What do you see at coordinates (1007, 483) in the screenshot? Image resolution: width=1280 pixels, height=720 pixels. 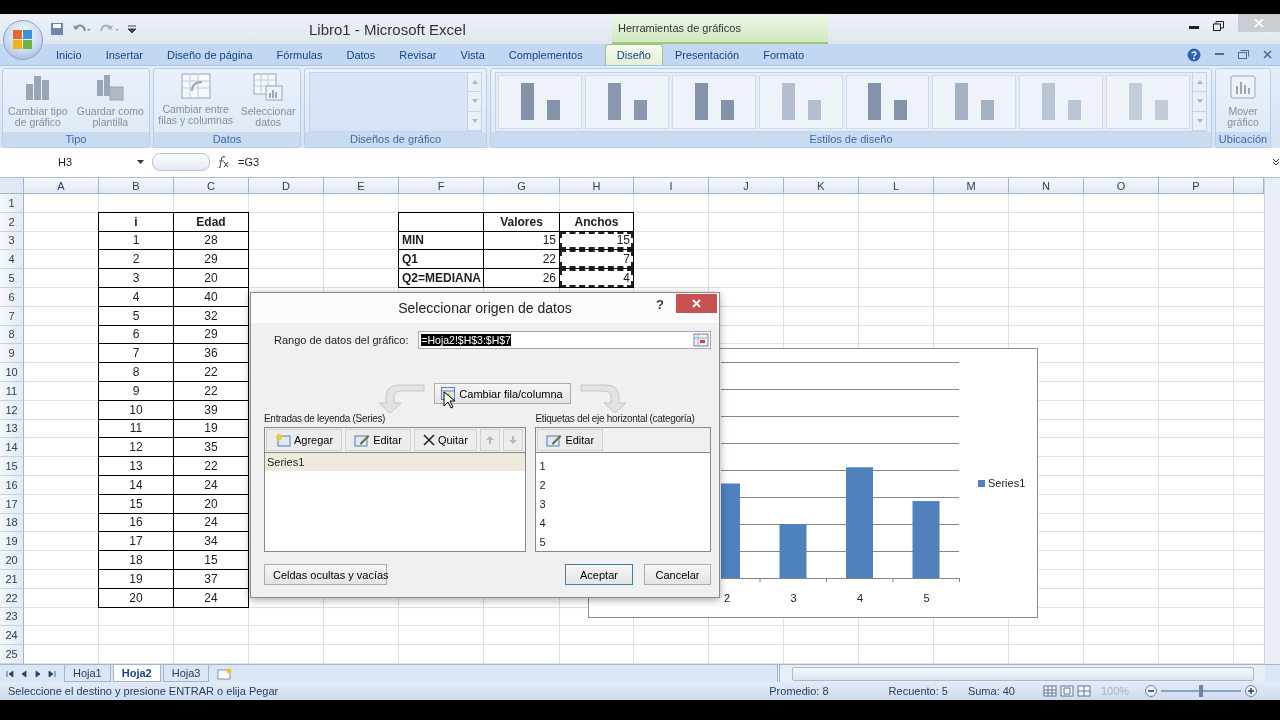 I see `legend-label: Series1` at bounding box center [1007, 483].